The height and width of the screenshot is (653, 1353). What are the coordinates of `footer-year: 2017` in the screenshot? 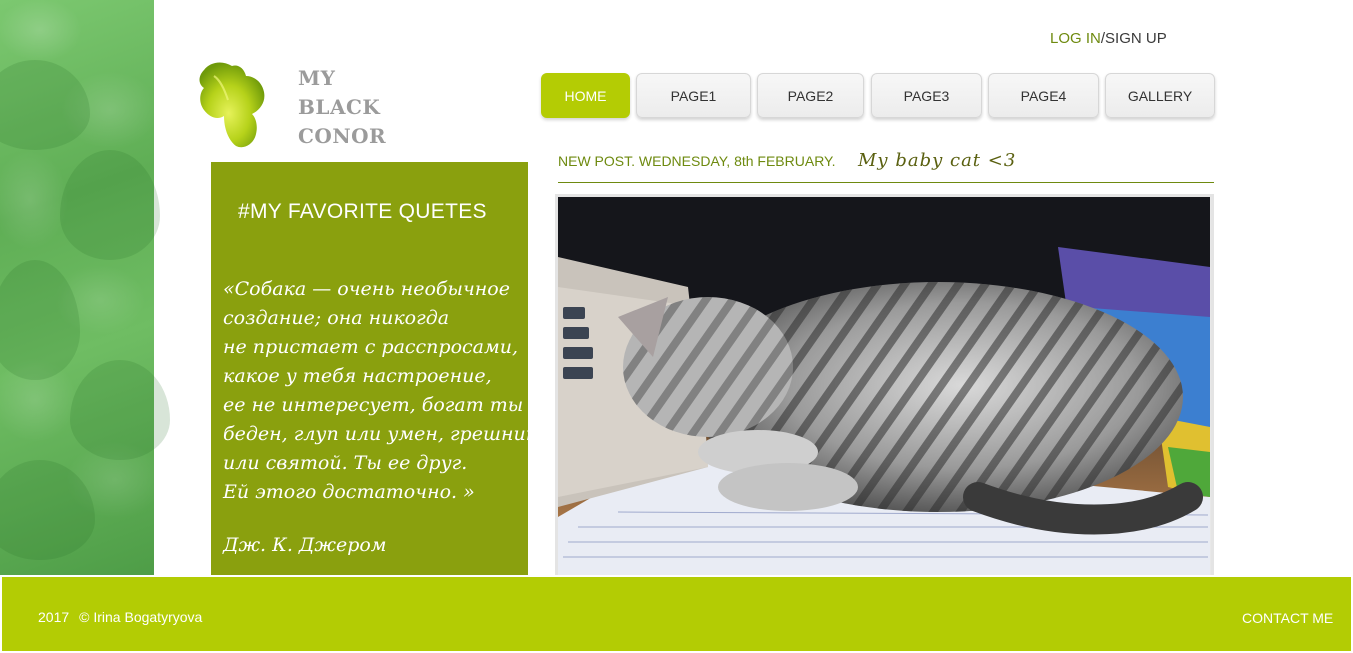 It's located at (54, 617).